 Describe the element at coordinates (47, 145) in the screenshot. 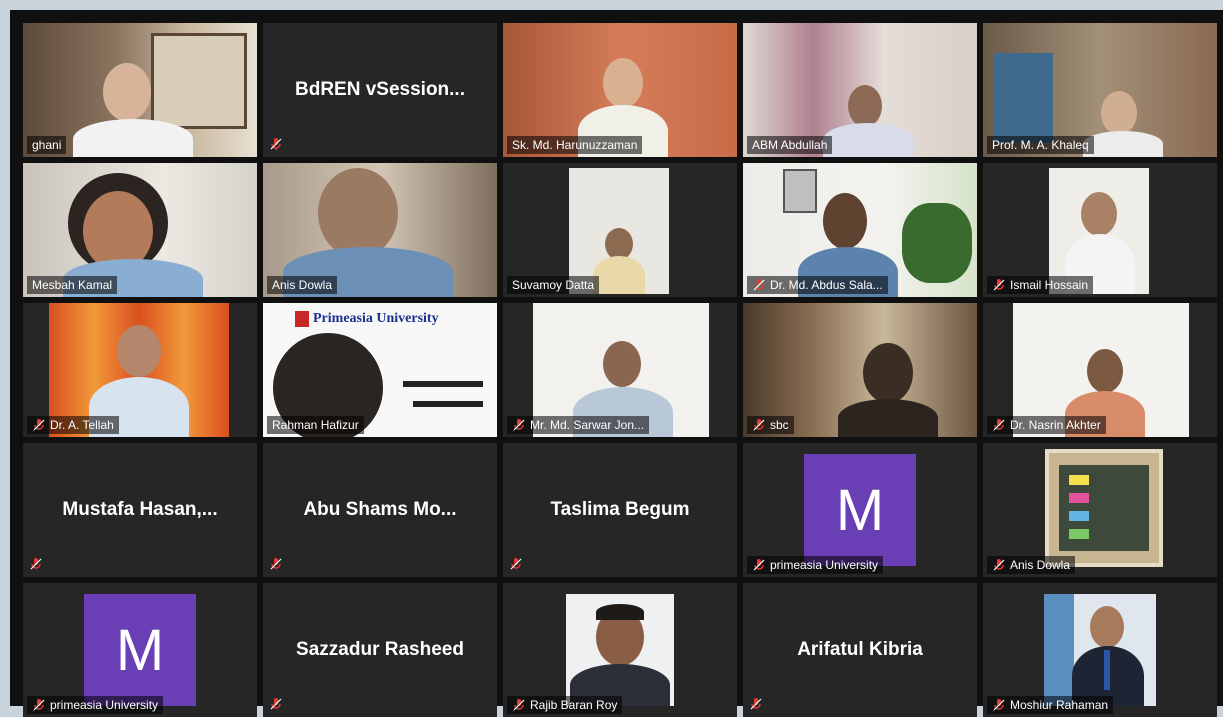

I see `participant-name-label: ghani` at that location.